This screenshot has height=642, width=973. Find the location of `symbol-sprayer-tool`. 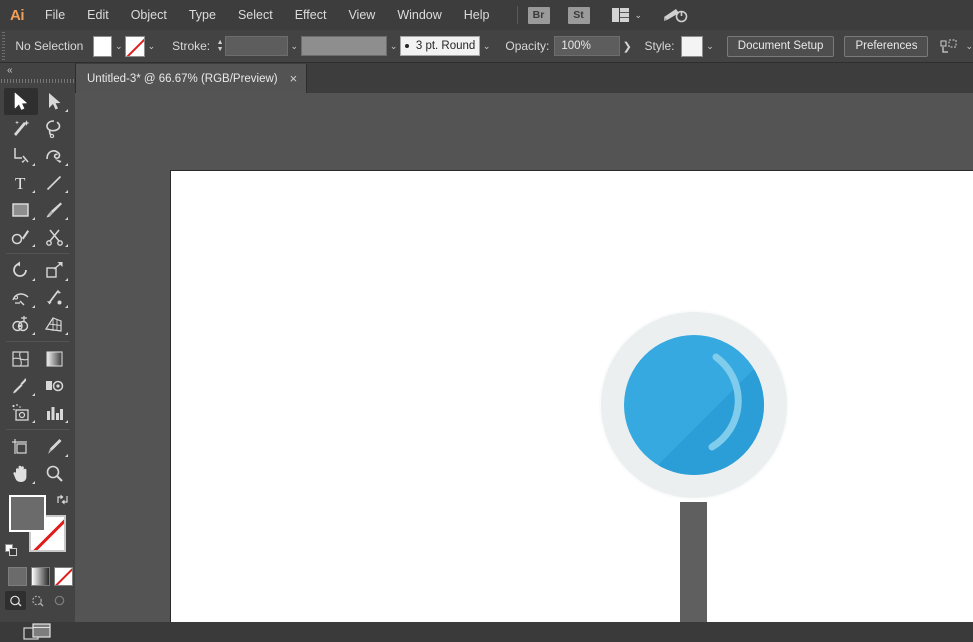

symbol-sprayer-tool is located at coordinates (21, 412).